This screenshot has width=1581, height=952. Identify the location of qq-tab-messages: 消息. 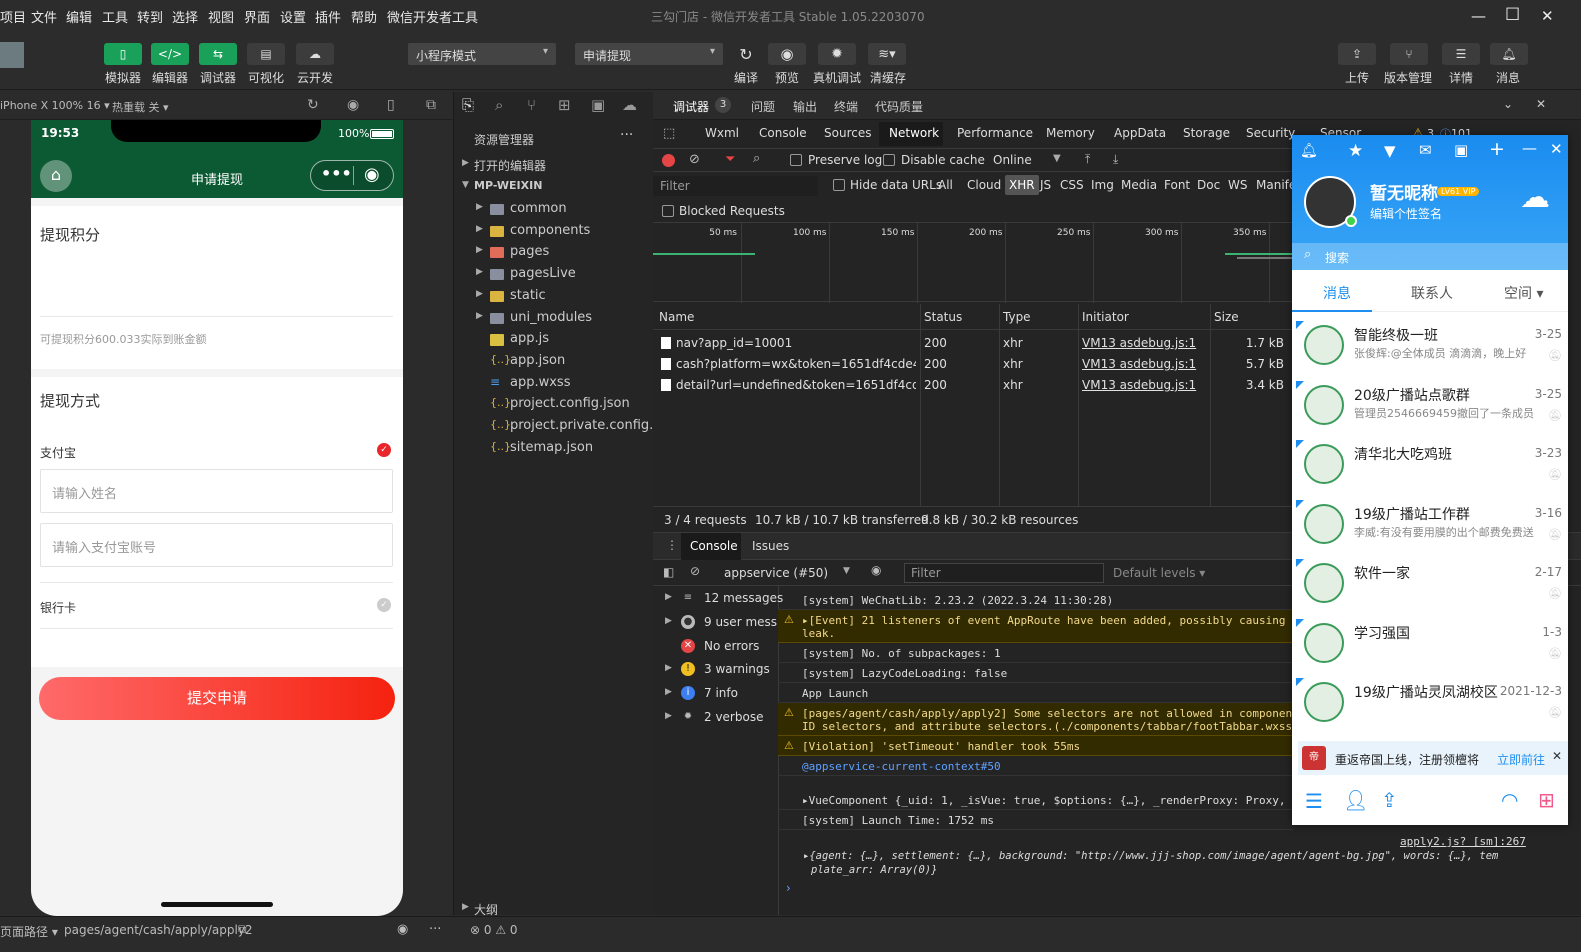
(1337, 293).